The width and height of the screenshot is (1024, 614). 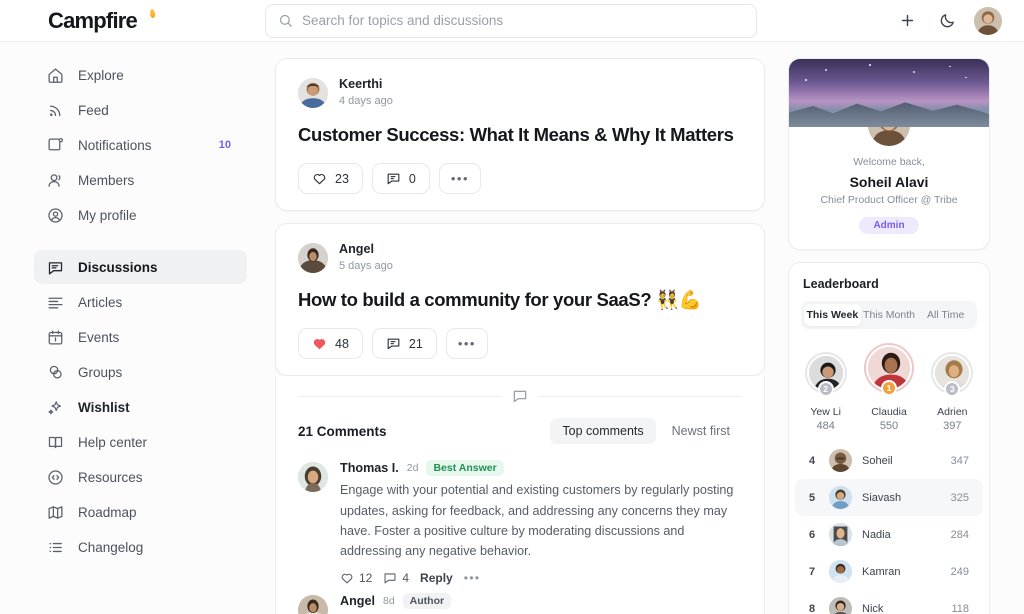 What do you see at coordinates (140, 547) in the screenshot?
I see `sidebar-item-changelog: Changelog` at bounding box center [140, 547].